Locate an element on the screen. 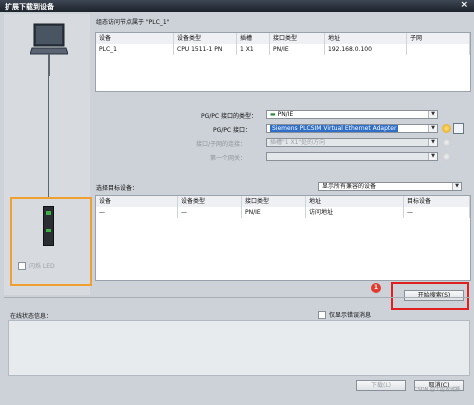 Image resolution: width=474 pixels, height=405 pixels. pgpc-interface-value: Siemens PLCSIM Virtual Ethernet Adapter is located at coordinates (334, 128).